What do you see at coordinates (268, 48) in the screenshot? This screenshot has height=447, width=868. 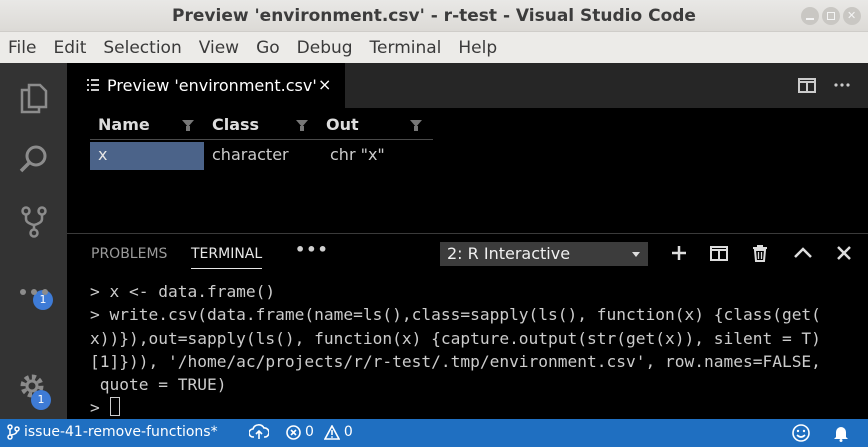 I see `menu-go: Go` at bounding box center [268, 48].